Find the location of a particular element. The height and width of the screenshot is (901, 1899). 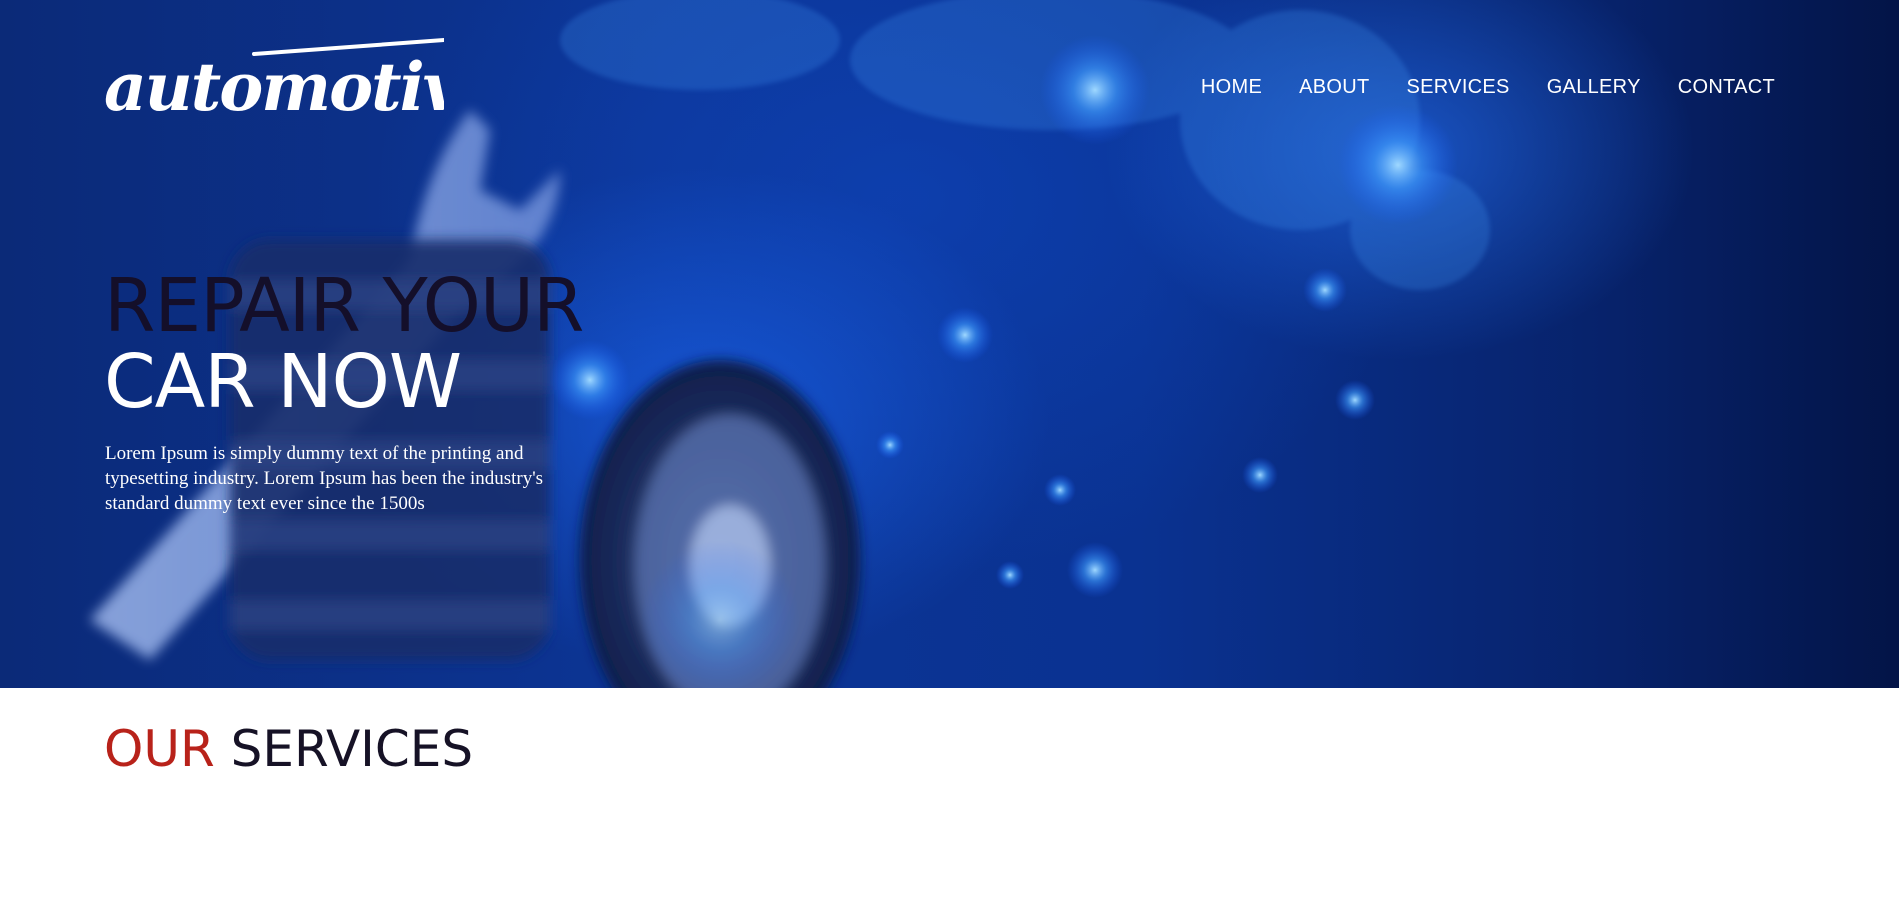

main-nav: HOME ABOUT SERVICES GALLERY CONTACT is located at coordinates (1488, 87).